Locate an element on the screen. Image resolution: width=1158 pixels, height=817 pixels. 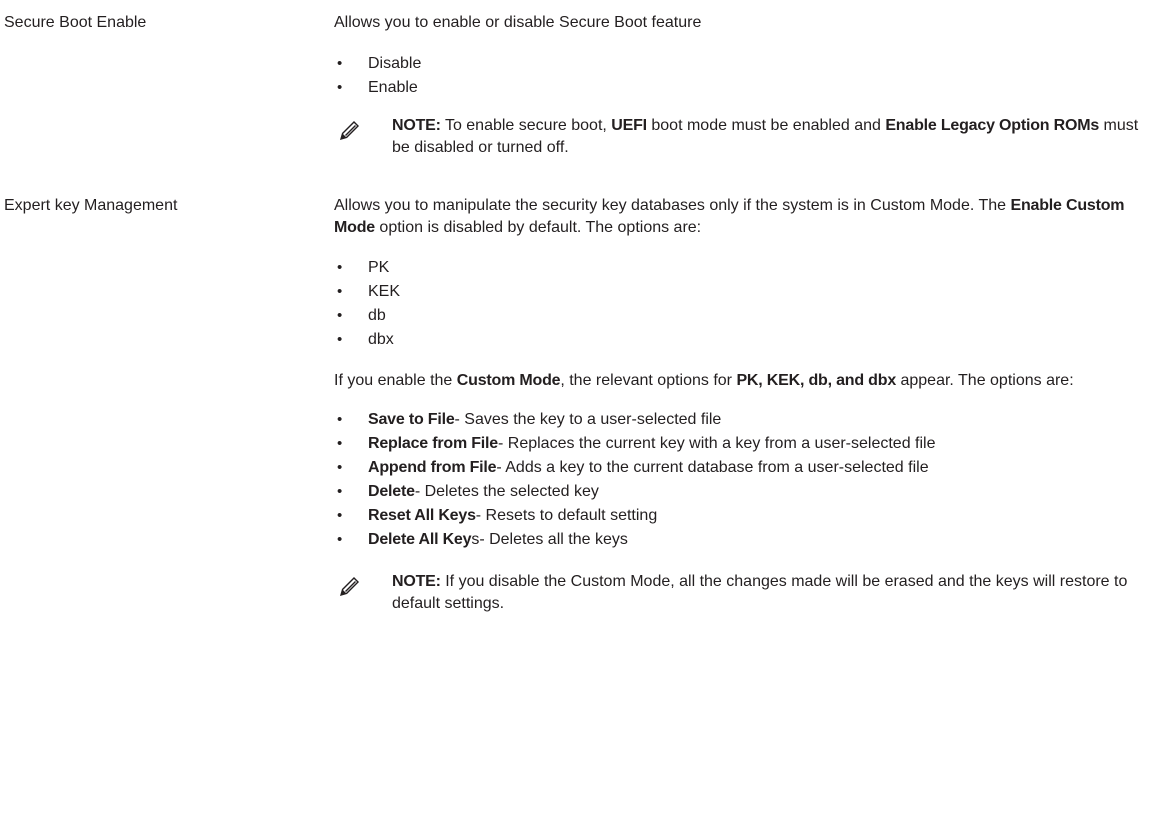
action-name: Reset All Keys is located at coordinates (422, 515).